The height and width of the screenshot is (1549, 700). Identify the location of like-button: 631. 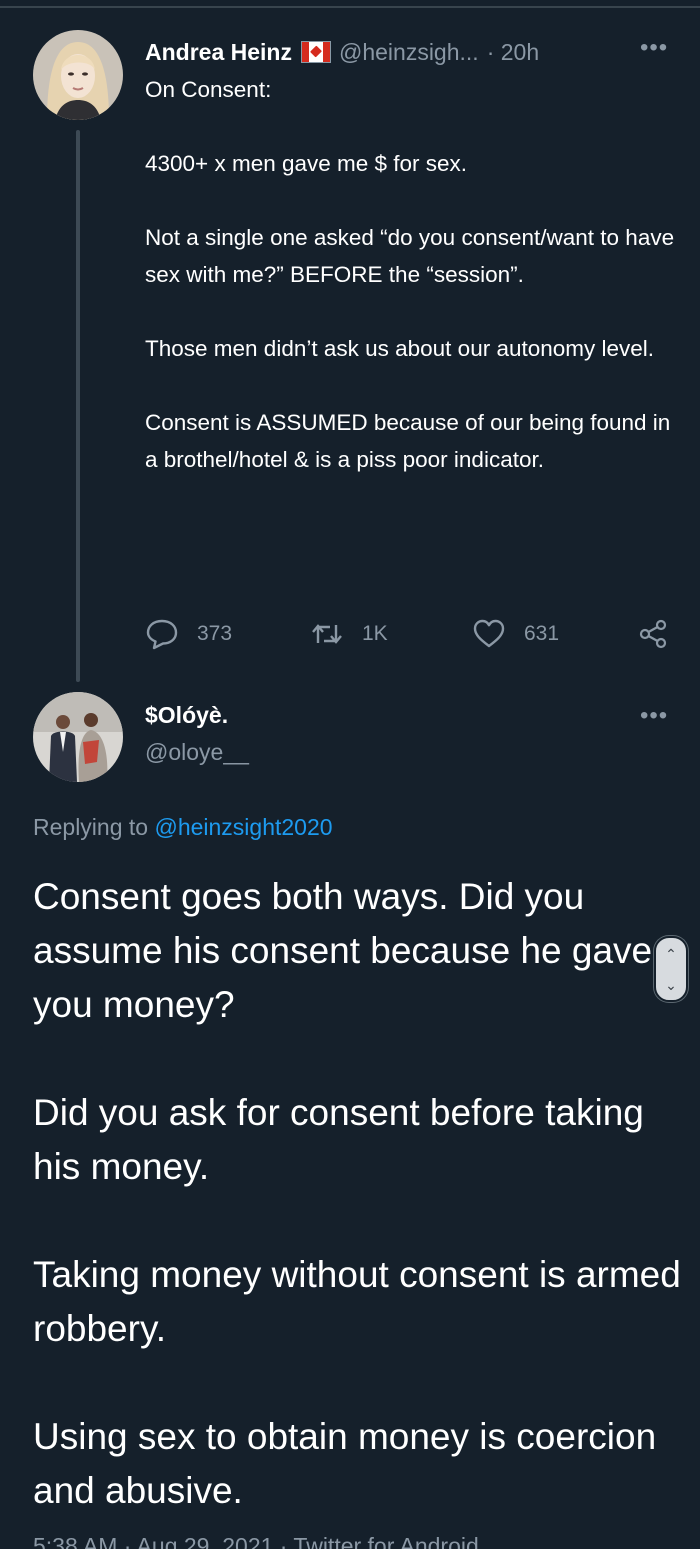
(515, 634).